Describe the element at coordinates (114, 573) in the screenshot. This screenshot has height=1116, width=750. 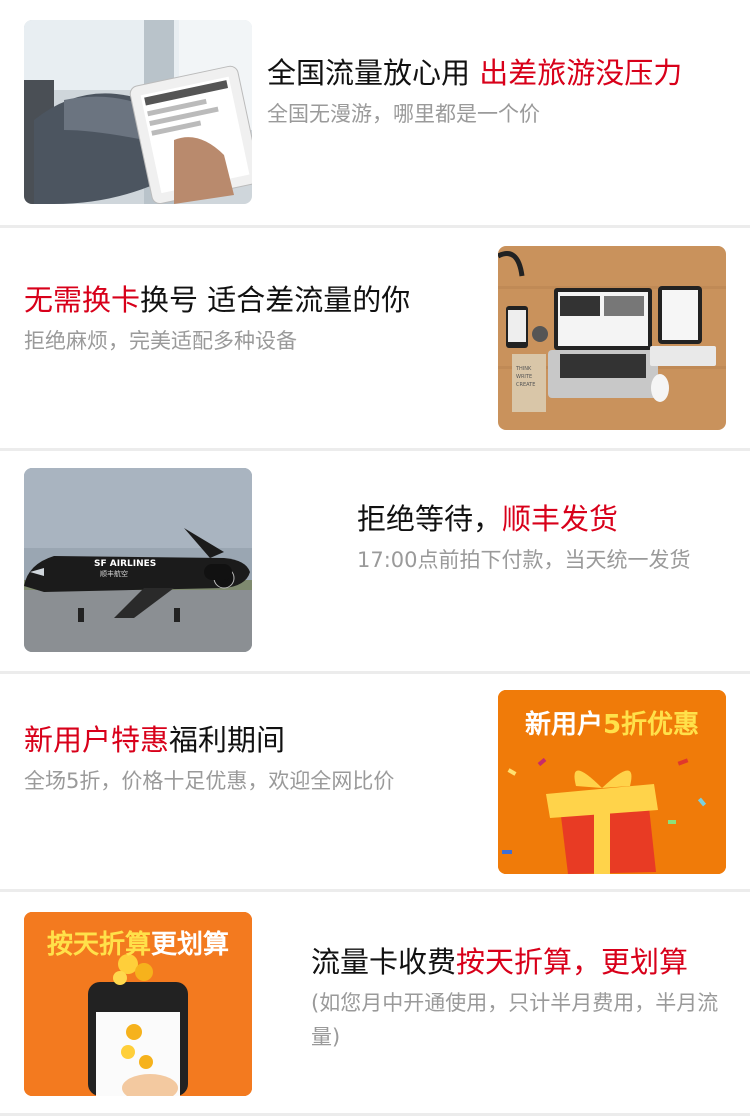
I see `svg-text: 顺丰航空` at that location.